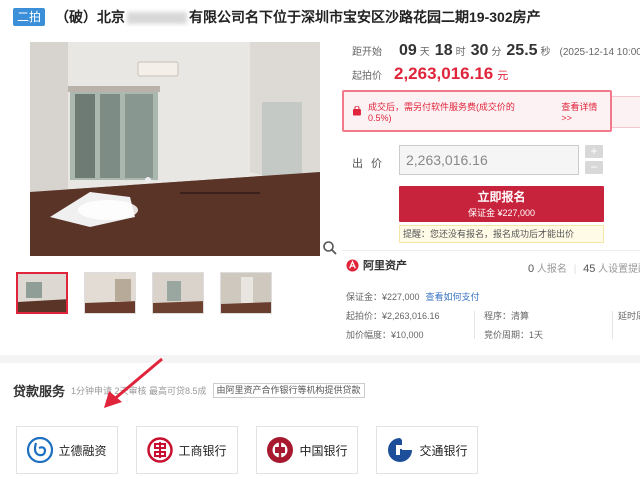 This screenshot has height=479, width=640. Describe the element at coordinates (39, 391) in the screenshot. I see `loan-service-title: 贷款服务` at that location.